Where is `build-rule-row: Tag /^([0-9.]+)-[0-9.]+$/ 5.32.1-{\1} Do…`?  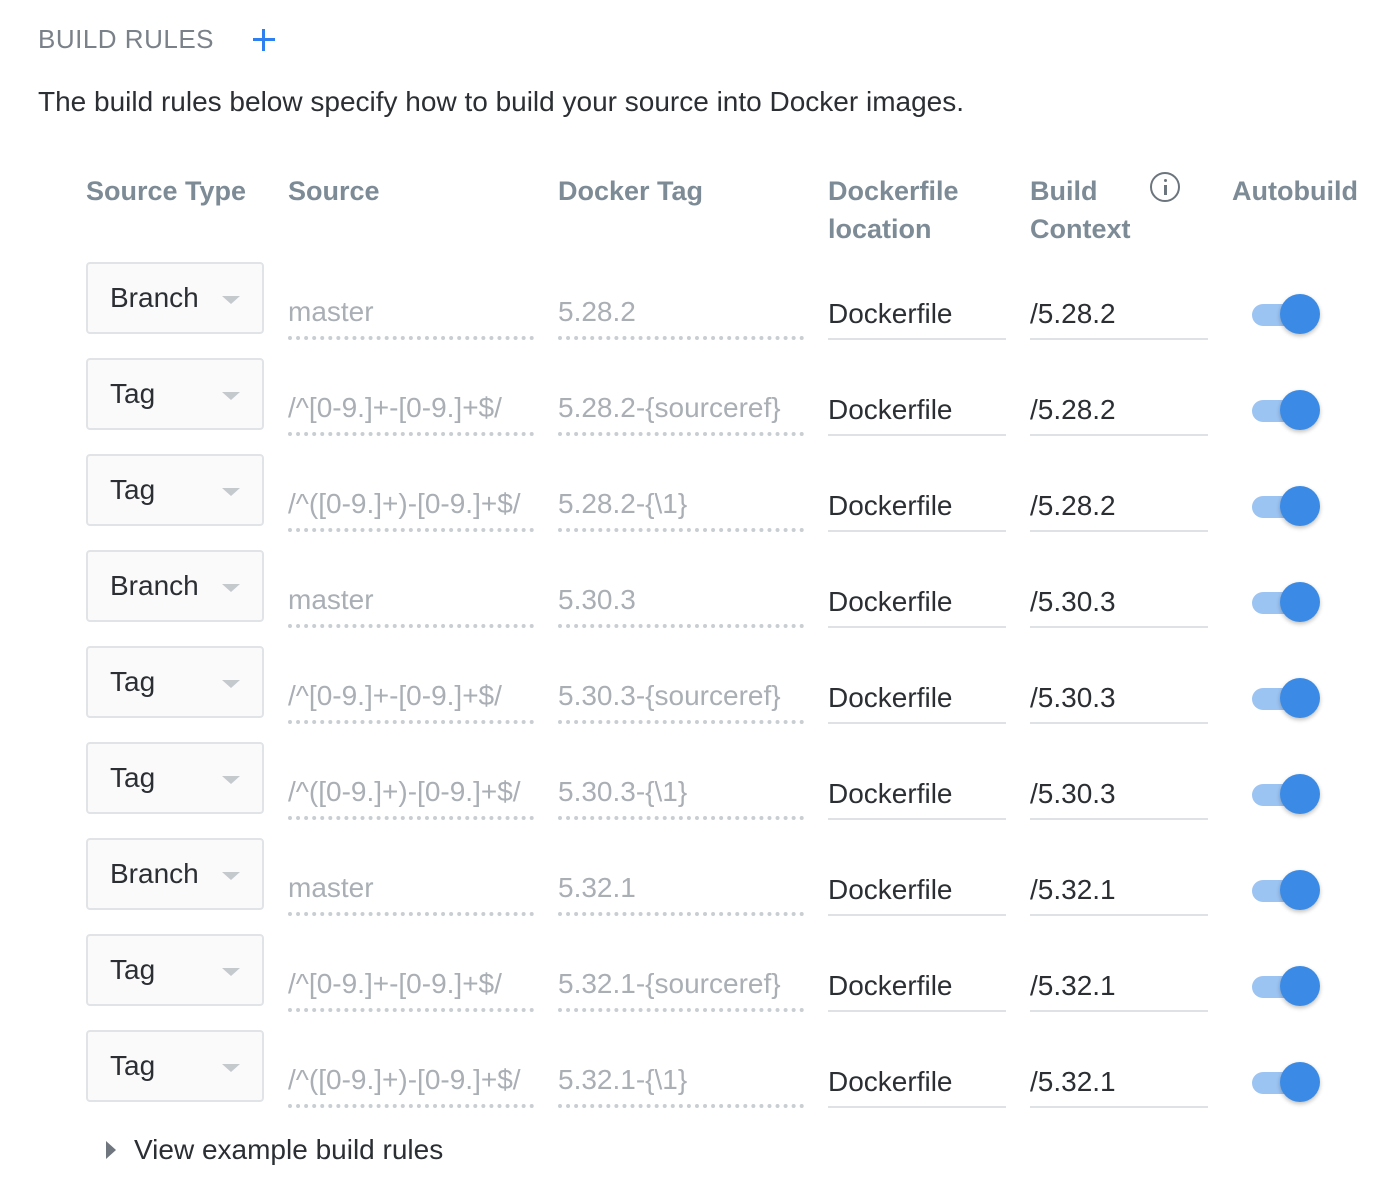 build-rule-row: Tag /^([0-9.]+)-[0-9.]+$/ 5.32.1-{\1} Do… is located at coordinates (699, 1078).